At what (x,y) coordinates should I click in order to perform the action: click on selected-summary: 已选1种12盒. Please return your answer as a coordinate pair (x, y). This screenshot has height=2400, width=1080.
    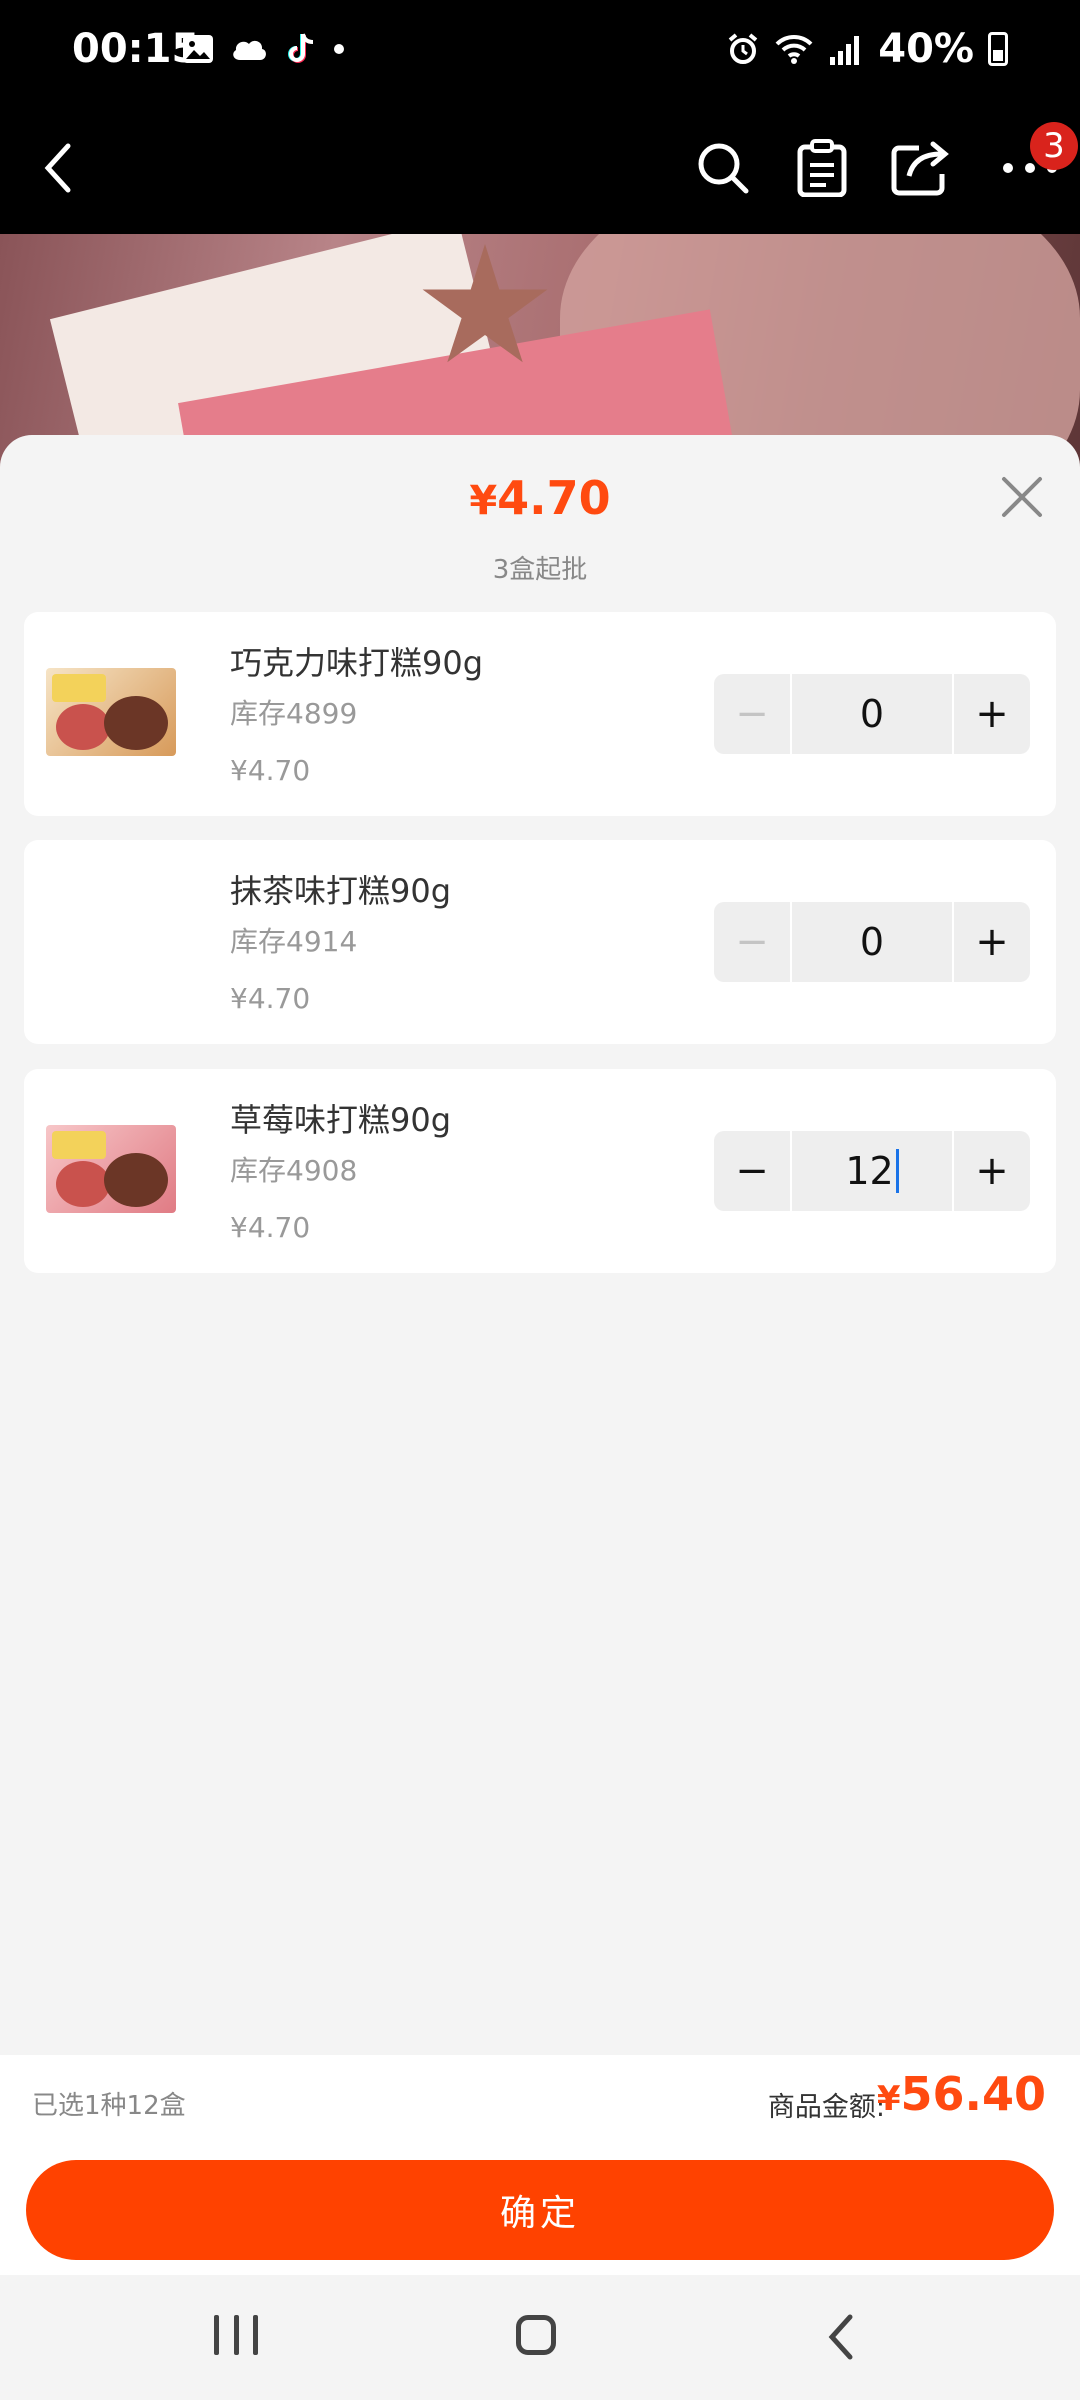
    Looking at the image, I should click on (109, 2106).